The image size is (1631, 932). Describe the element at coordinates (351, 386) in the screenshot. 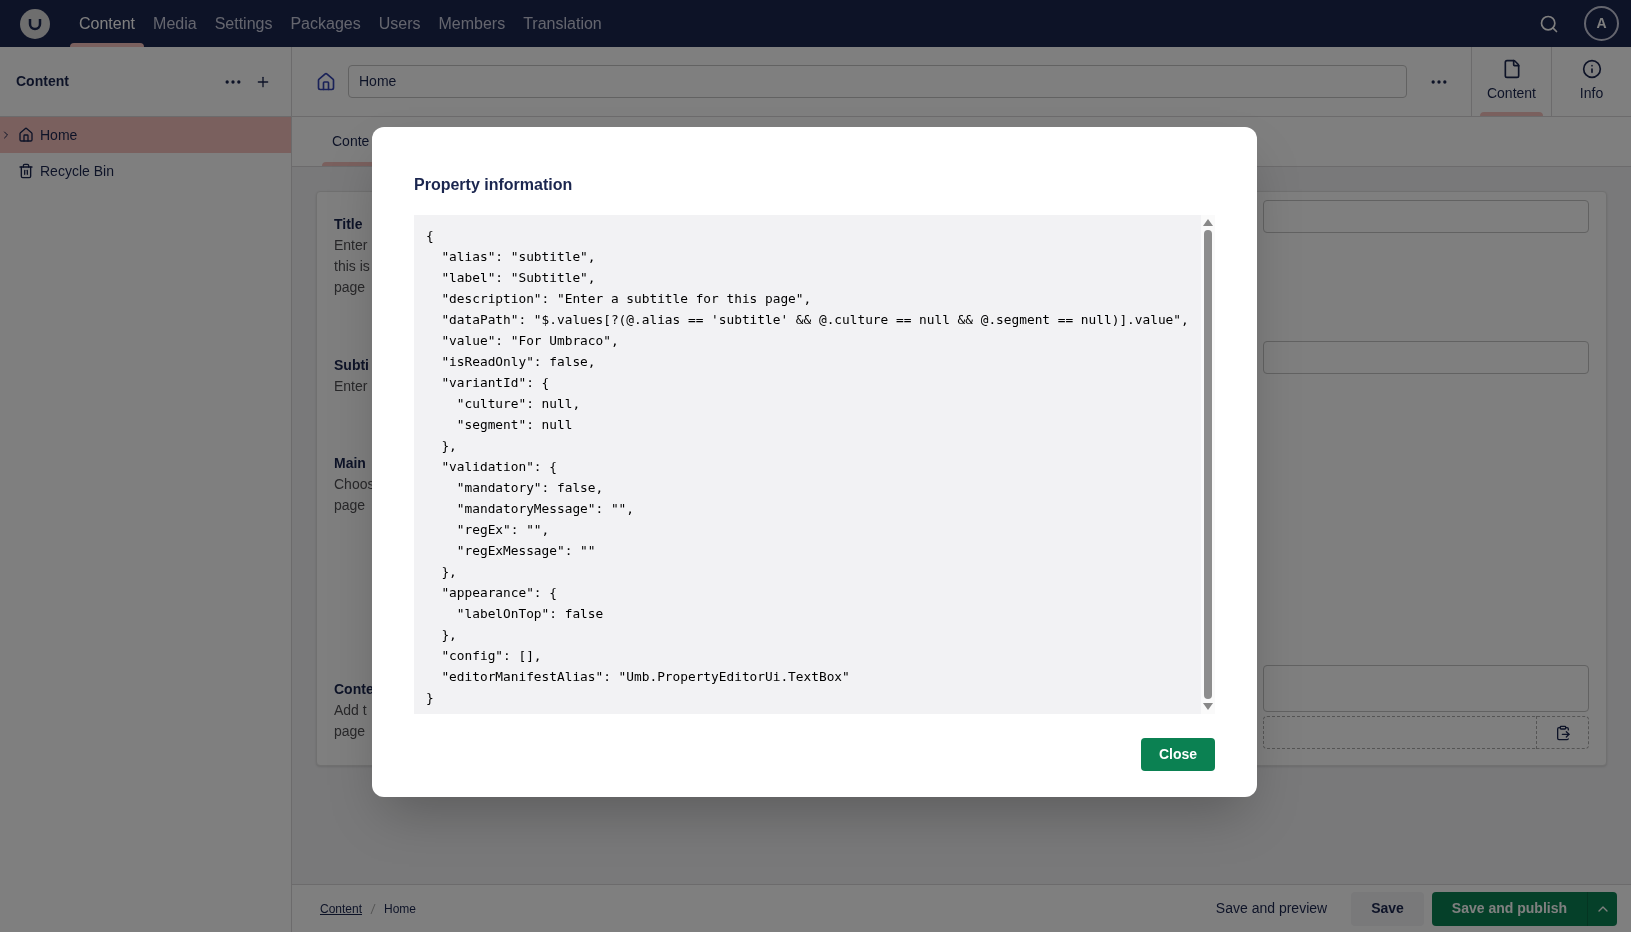

I see `property-description: Enter` at that location.